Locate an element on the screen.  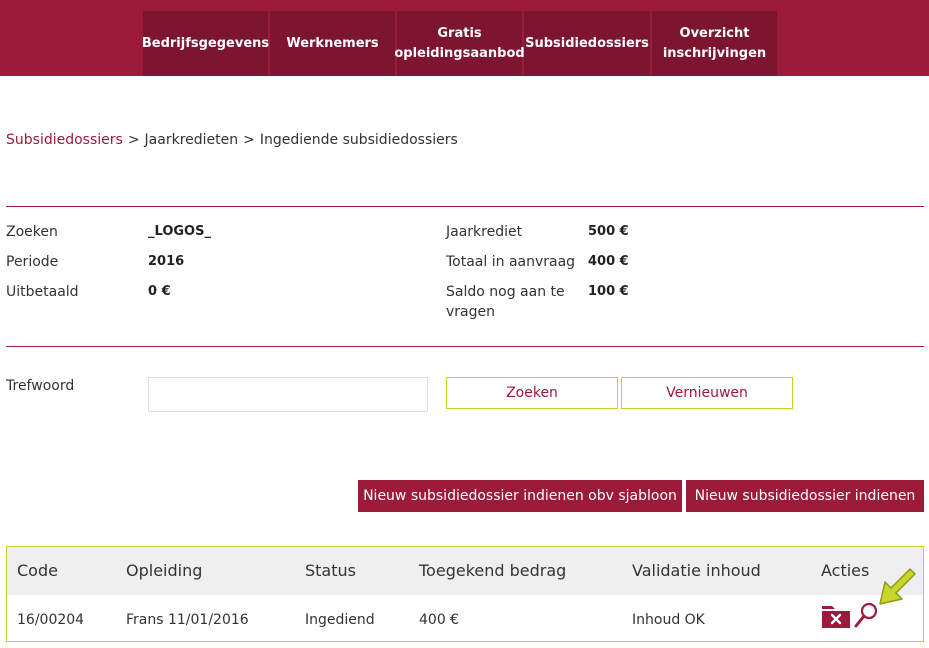
highlight-arrow-icon is located at coordinates (897, 586).